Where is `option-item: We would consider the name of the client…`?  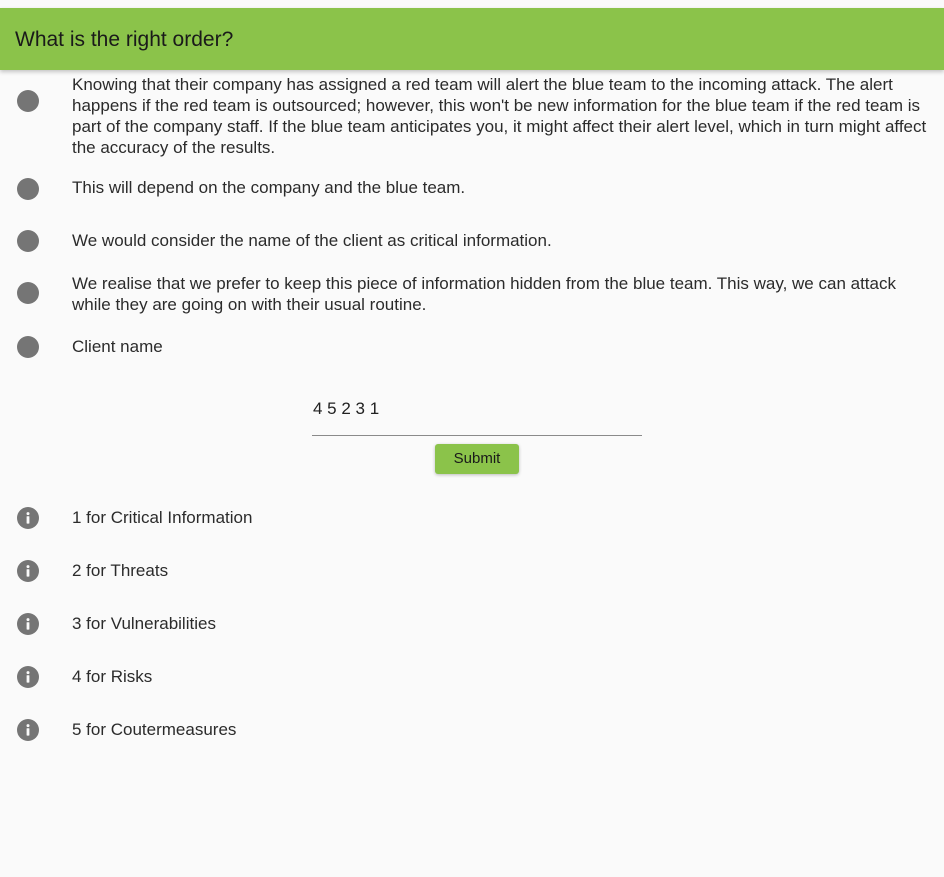 option-item: We would consider the name of the client… is located at coordinates (472, 242).